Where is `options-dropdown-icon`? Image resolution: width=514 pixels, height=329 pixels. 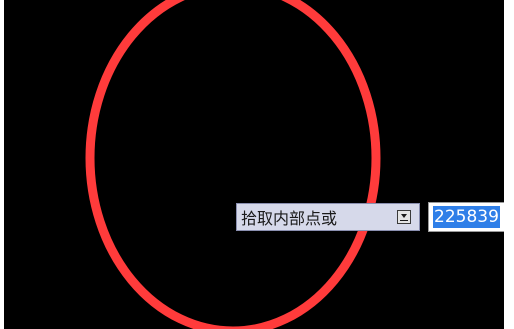
options-dropdown-icon is located at coordinates (404, 217).